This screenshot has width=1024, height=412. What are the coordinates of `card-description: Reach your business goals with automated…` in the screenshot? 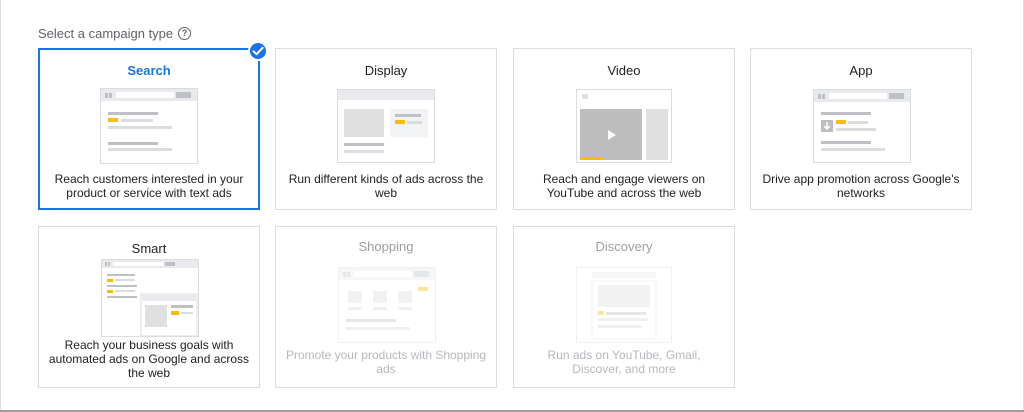 It's located at (149, 359).